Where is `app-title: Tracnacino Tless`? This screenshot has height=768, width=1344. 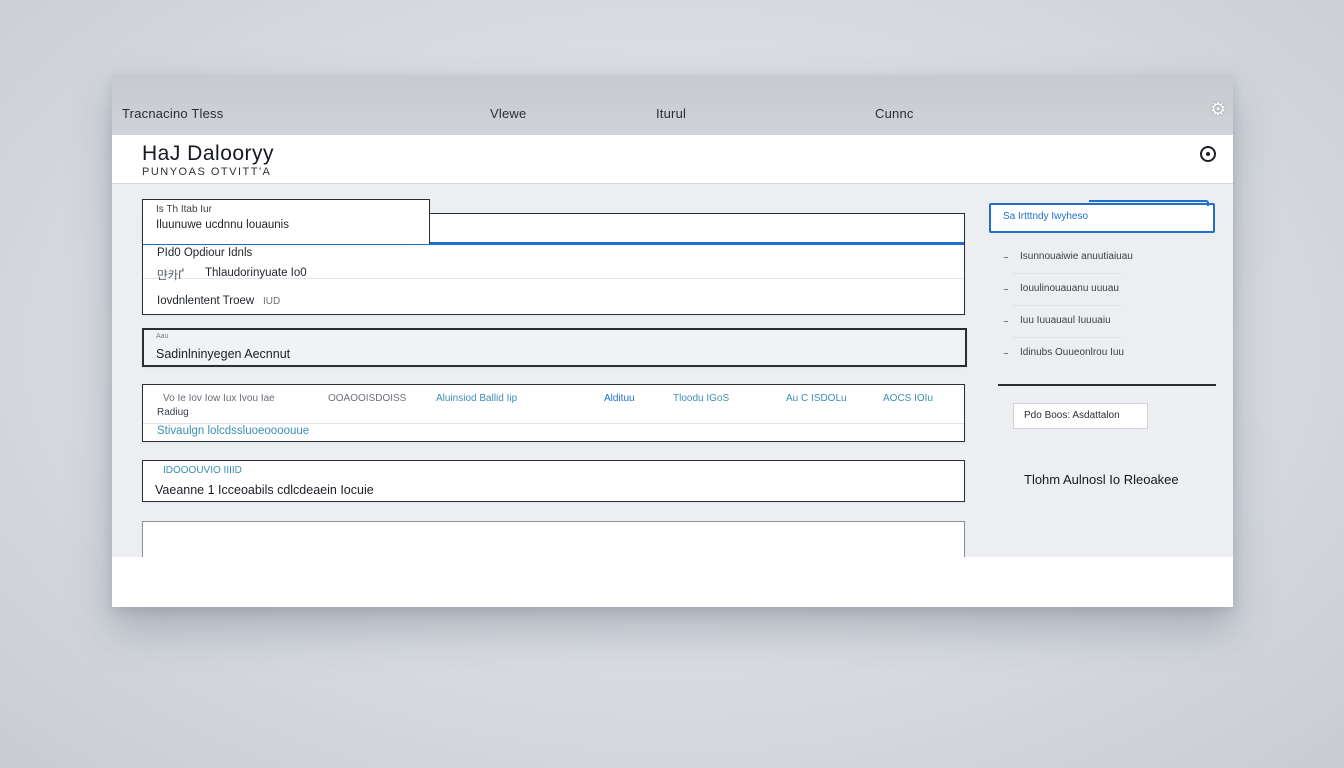 app-title: Tracnacino Tless is located at coordinates (173, 113).